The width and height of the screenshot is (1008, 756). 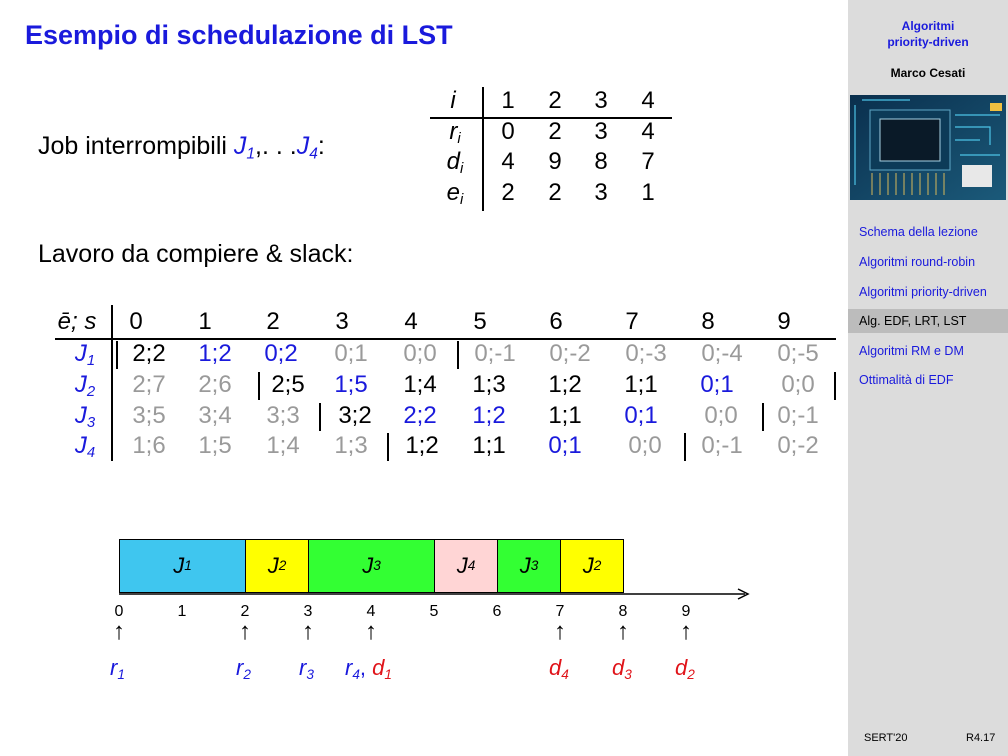 What do you see at coordinates (215, 384) in the screenshot?
I see `slack-cell: 2;6` at bounding box center [215, 384].